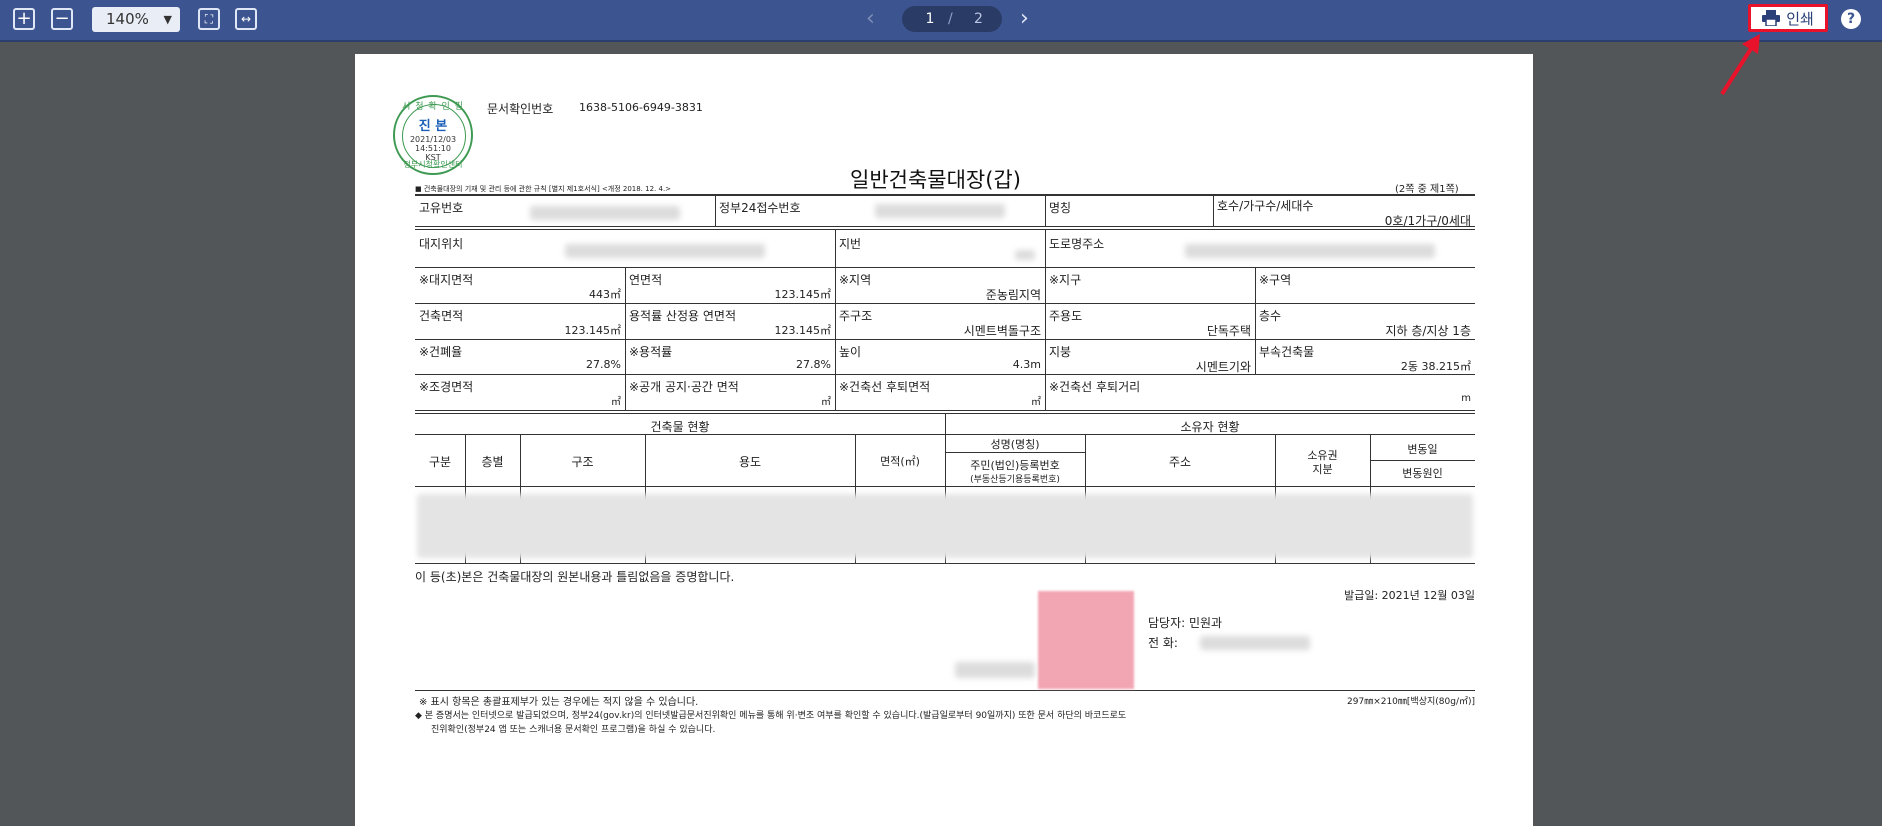 Image resolution: width=1882 pixels, height=826 pixels. Describe the element at coordinates (1287, 352) in the screenshot. I see `annex-label: 부속건축물` at that location.